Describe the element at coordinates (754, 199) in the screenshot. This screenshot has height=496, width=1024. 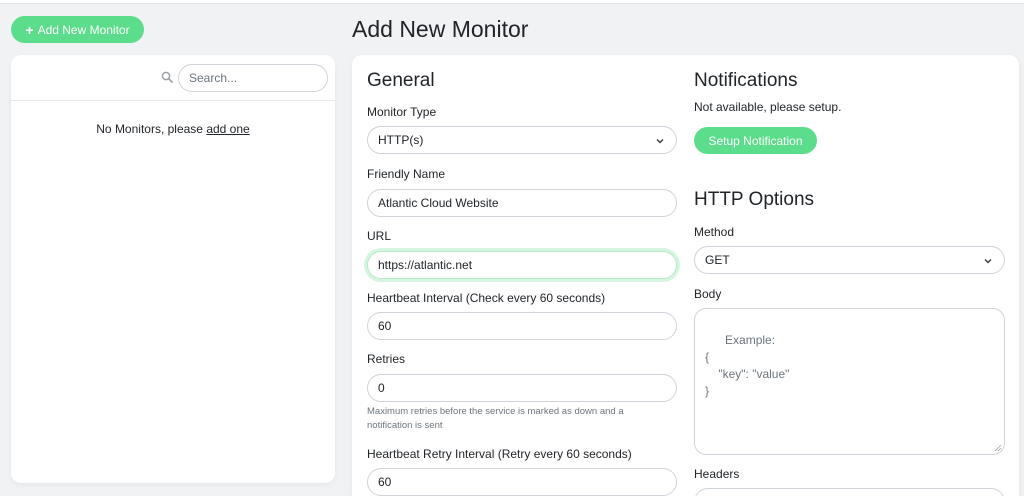
I see `http-options-title: HTTP Options` at that location.